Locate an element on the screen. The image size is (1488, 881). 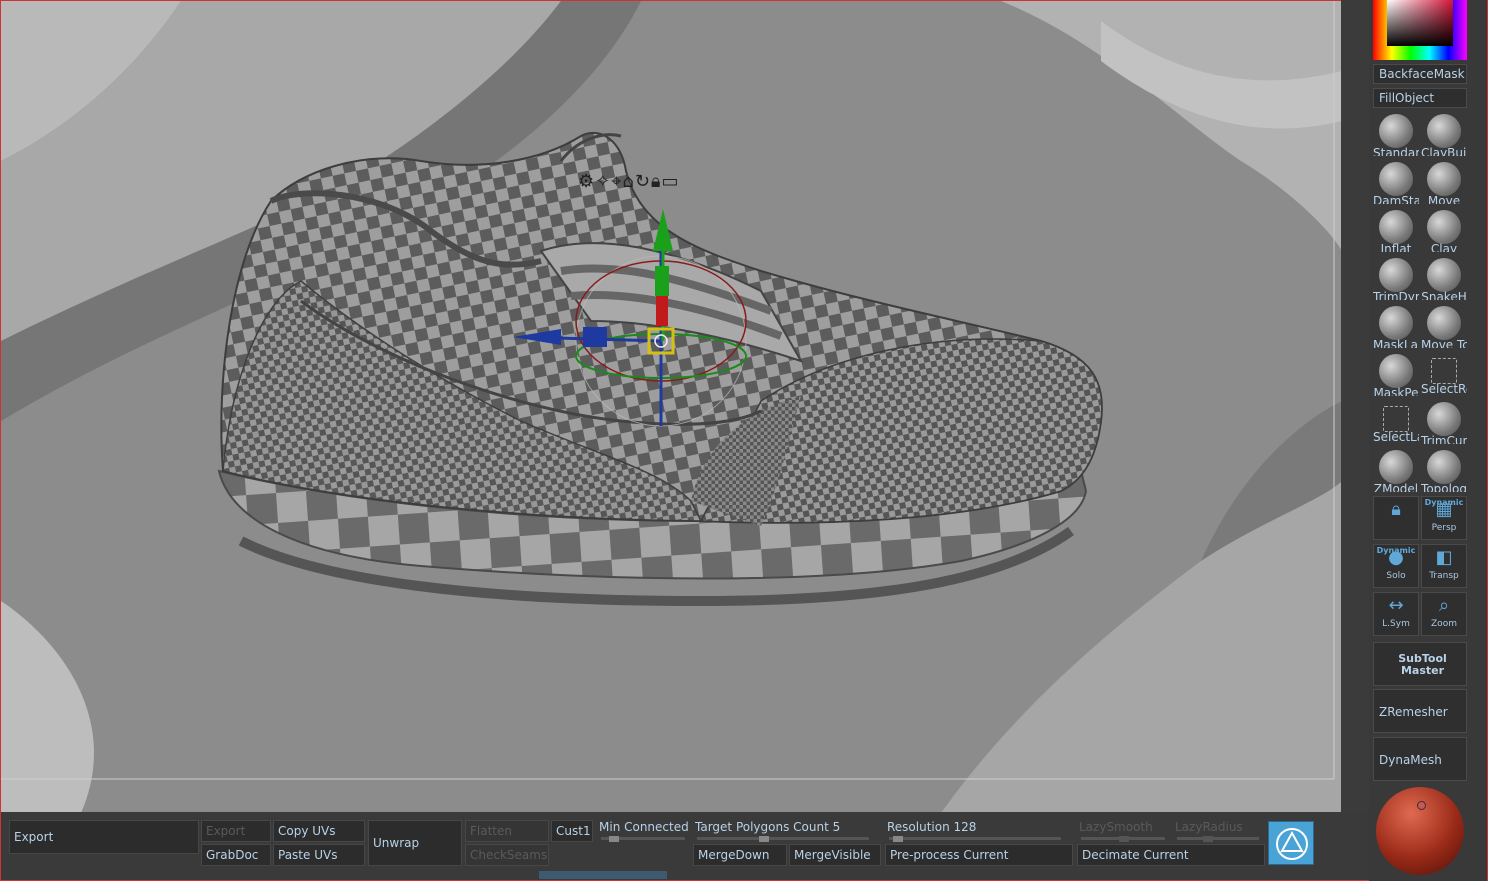
polygon-icon is located at coordinates (1292, 844).